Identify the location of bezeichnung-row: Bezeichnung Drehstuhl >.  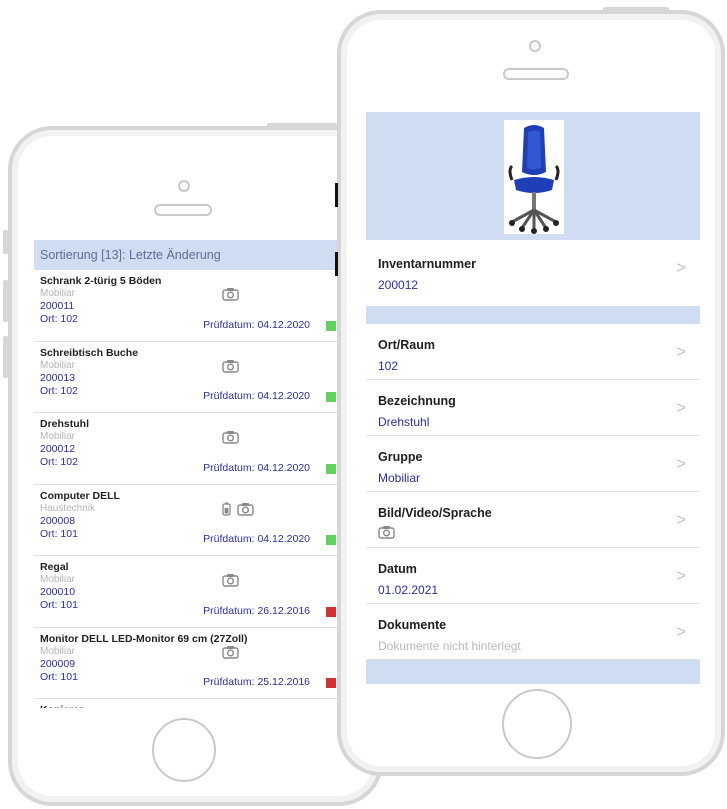
(533, 408).